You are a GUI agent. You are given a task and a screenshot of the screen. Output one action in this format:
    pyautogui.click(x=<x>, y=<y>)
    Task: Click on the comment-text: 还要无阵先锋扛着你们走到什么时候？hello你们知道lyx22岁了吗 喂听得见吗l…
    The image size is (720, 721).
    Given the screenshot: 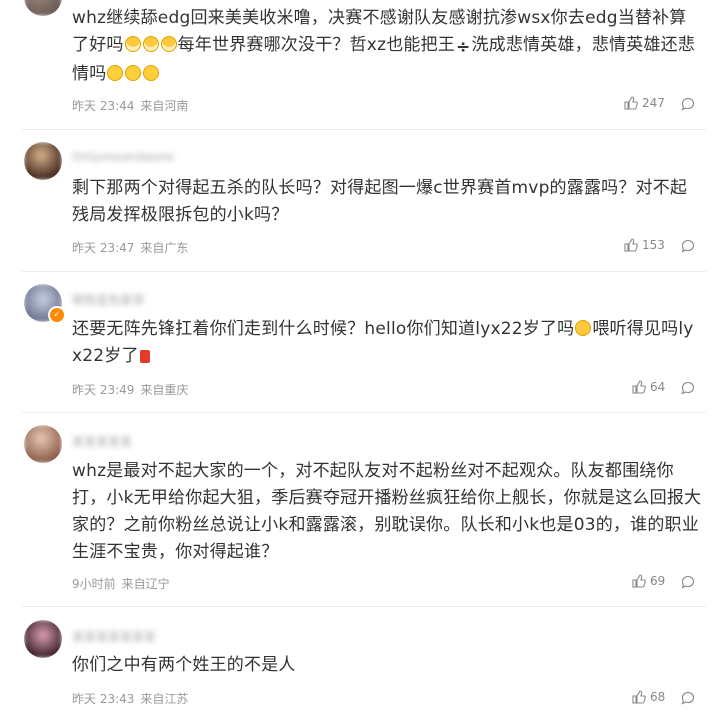 What is the action you would take?
    pyautogui.click(x=383, y=342)
    